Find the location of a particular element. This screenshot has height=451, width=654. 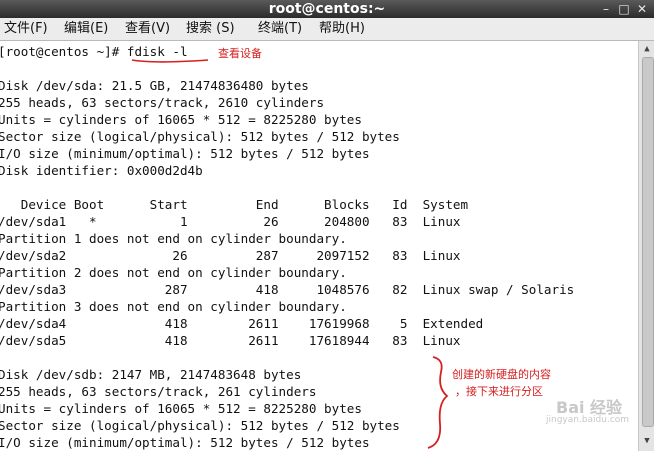

scroll-up-icon: ▲ is located at coordinates (647, 49).